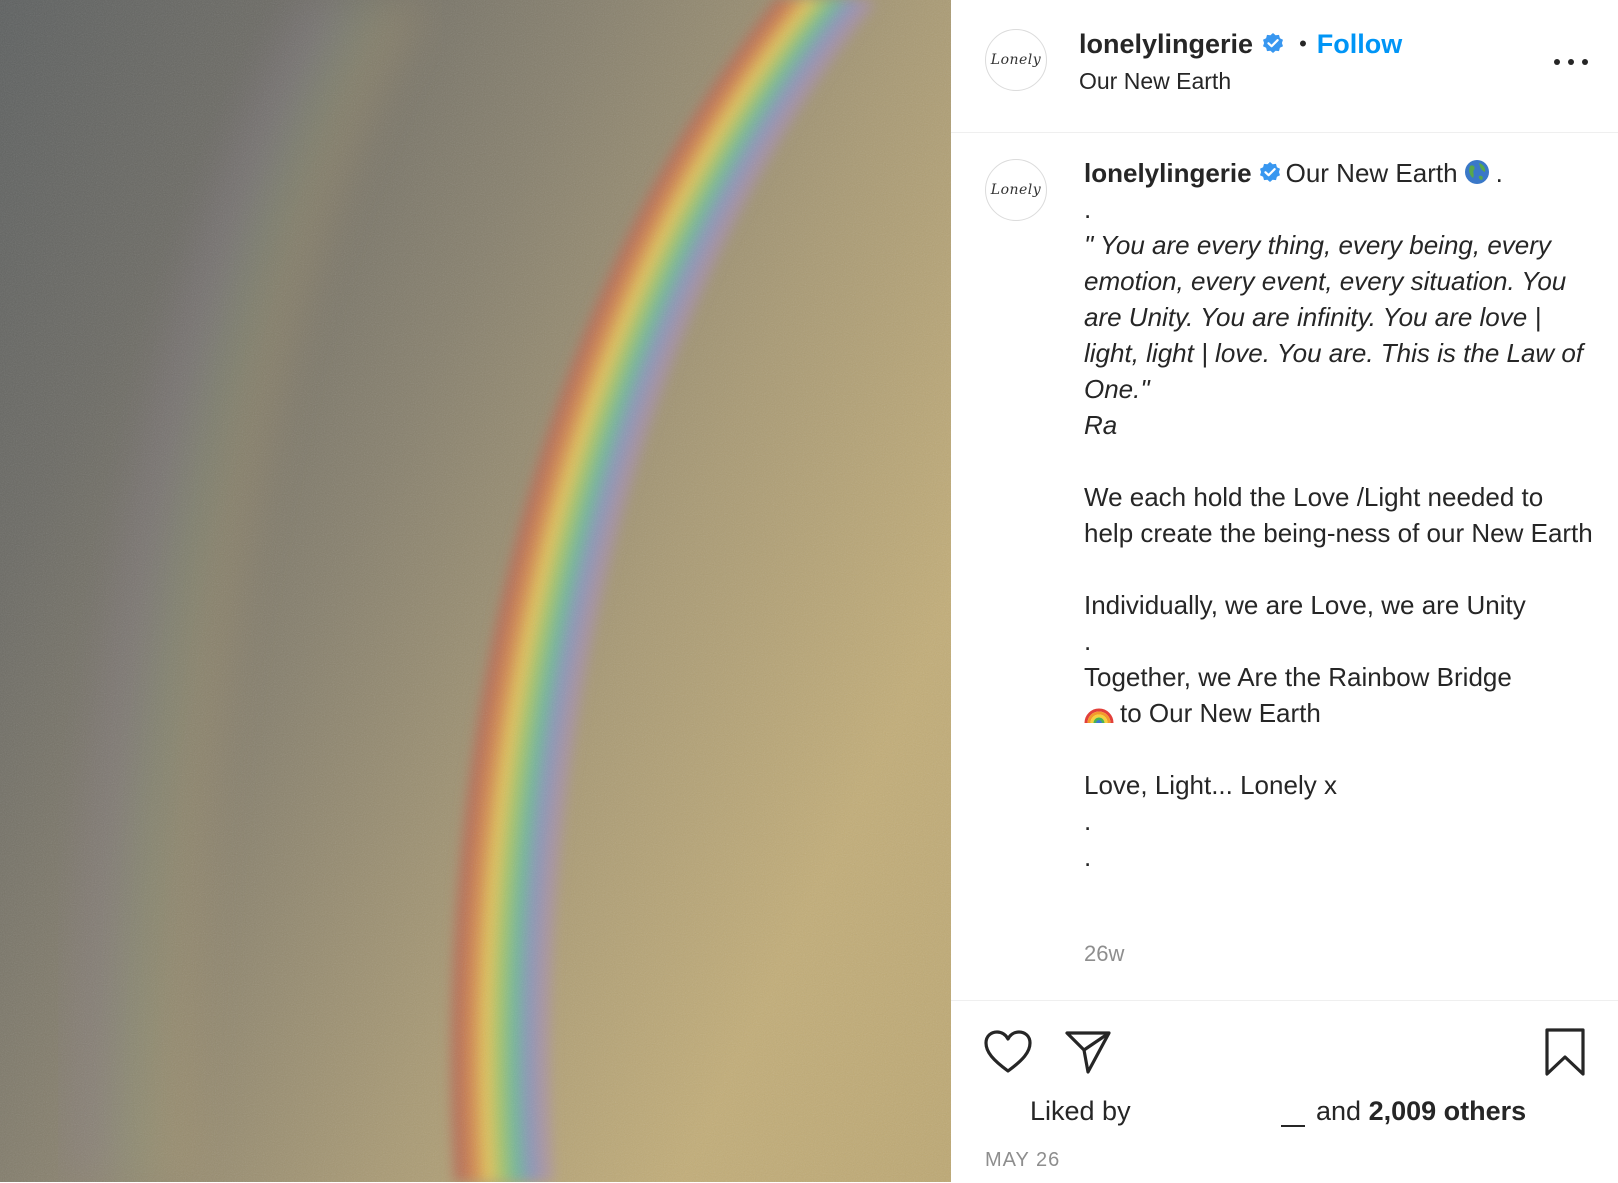 This screenshot has width=1618, height=1183. Describe the element at coordinates (1022, 1160) in the screenshot. I see `post-date: MAY 26` at that location.